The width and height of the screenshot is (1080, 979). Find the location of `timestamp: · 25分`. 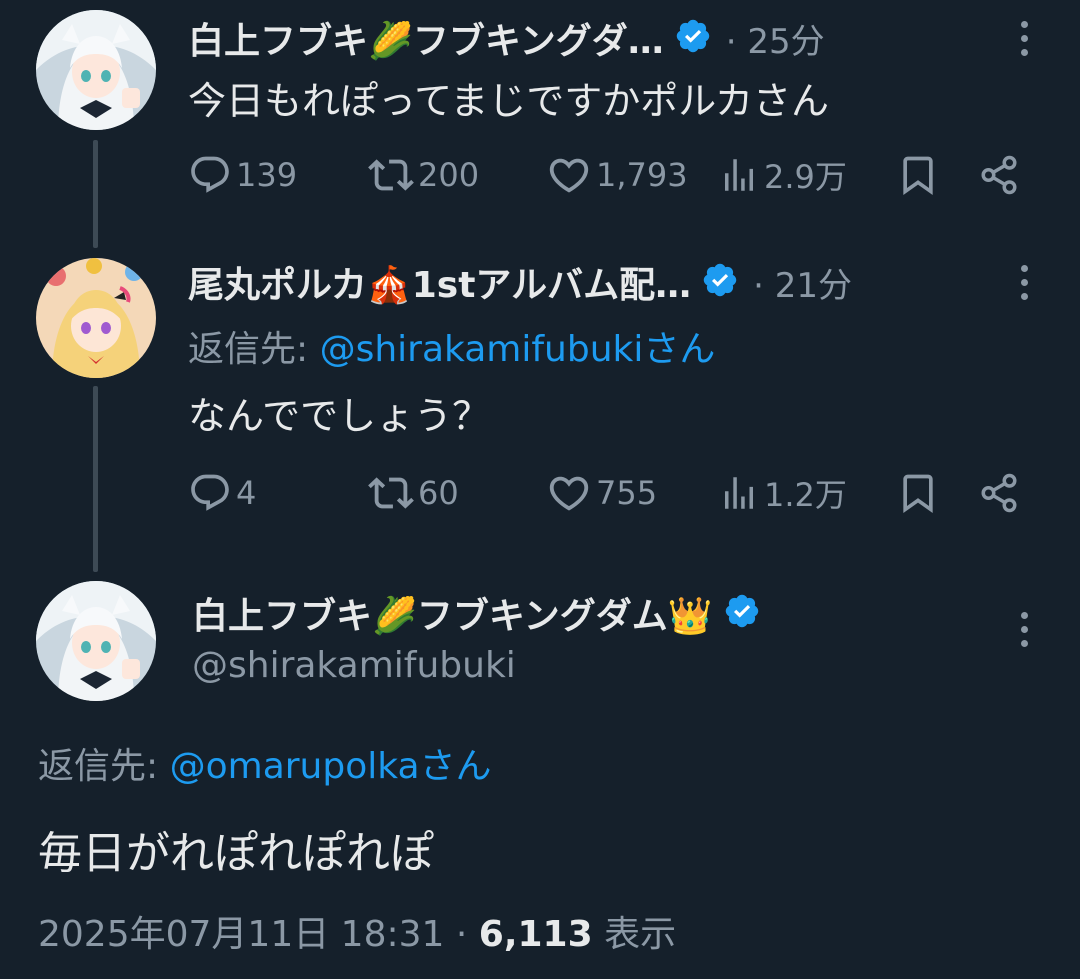

timestamp: · 25分 is located at coordinates (775, 38).